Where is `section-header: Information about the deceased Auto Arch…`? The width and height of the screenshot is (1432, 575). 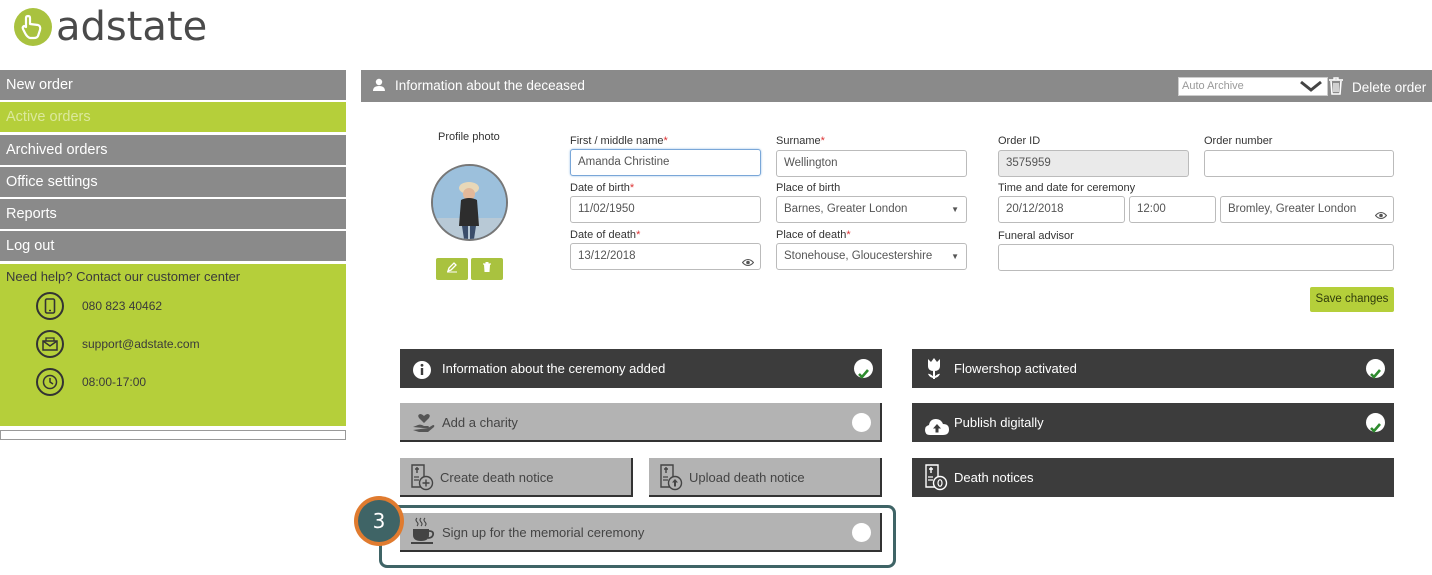 section-header: Information about the deceased Auto Arch… is located at coordinates (896, 86).